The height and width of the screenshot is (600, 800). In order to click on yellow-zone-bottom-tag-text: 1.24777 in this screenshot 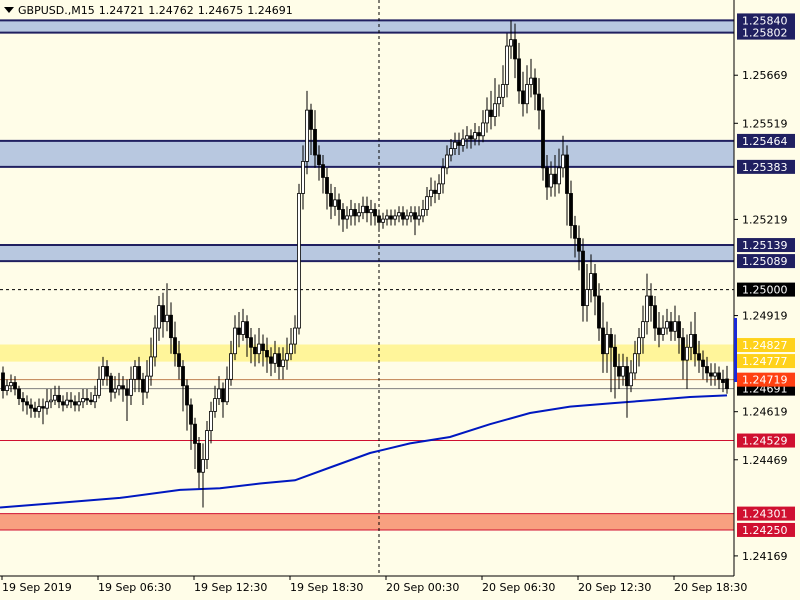, I will do `click(765, 361)`.